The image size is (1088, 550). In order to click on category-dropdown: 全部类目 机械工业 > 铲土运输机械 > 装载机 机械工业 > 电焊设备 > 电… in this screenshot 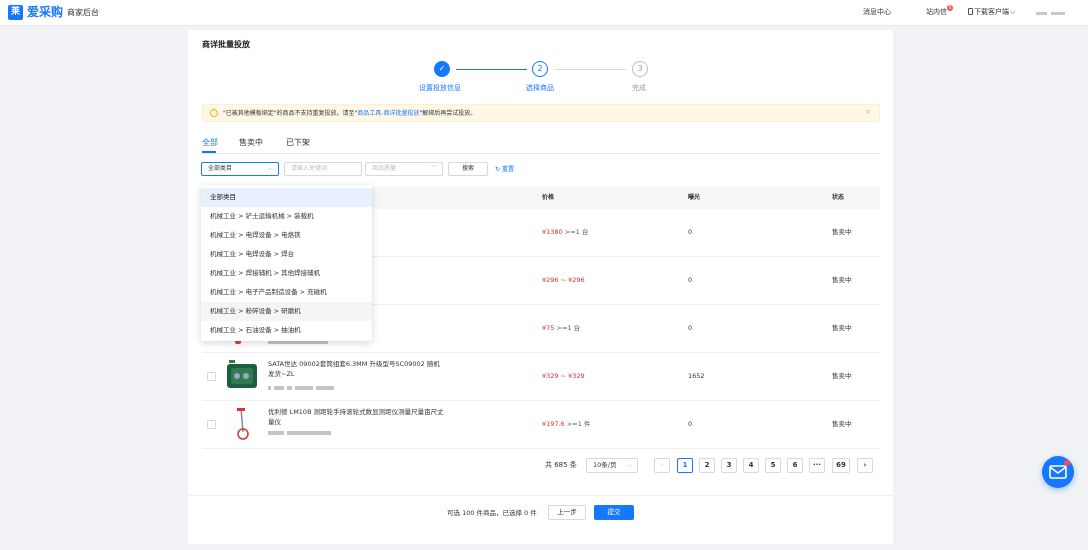, I will do `click(286, 263)`.